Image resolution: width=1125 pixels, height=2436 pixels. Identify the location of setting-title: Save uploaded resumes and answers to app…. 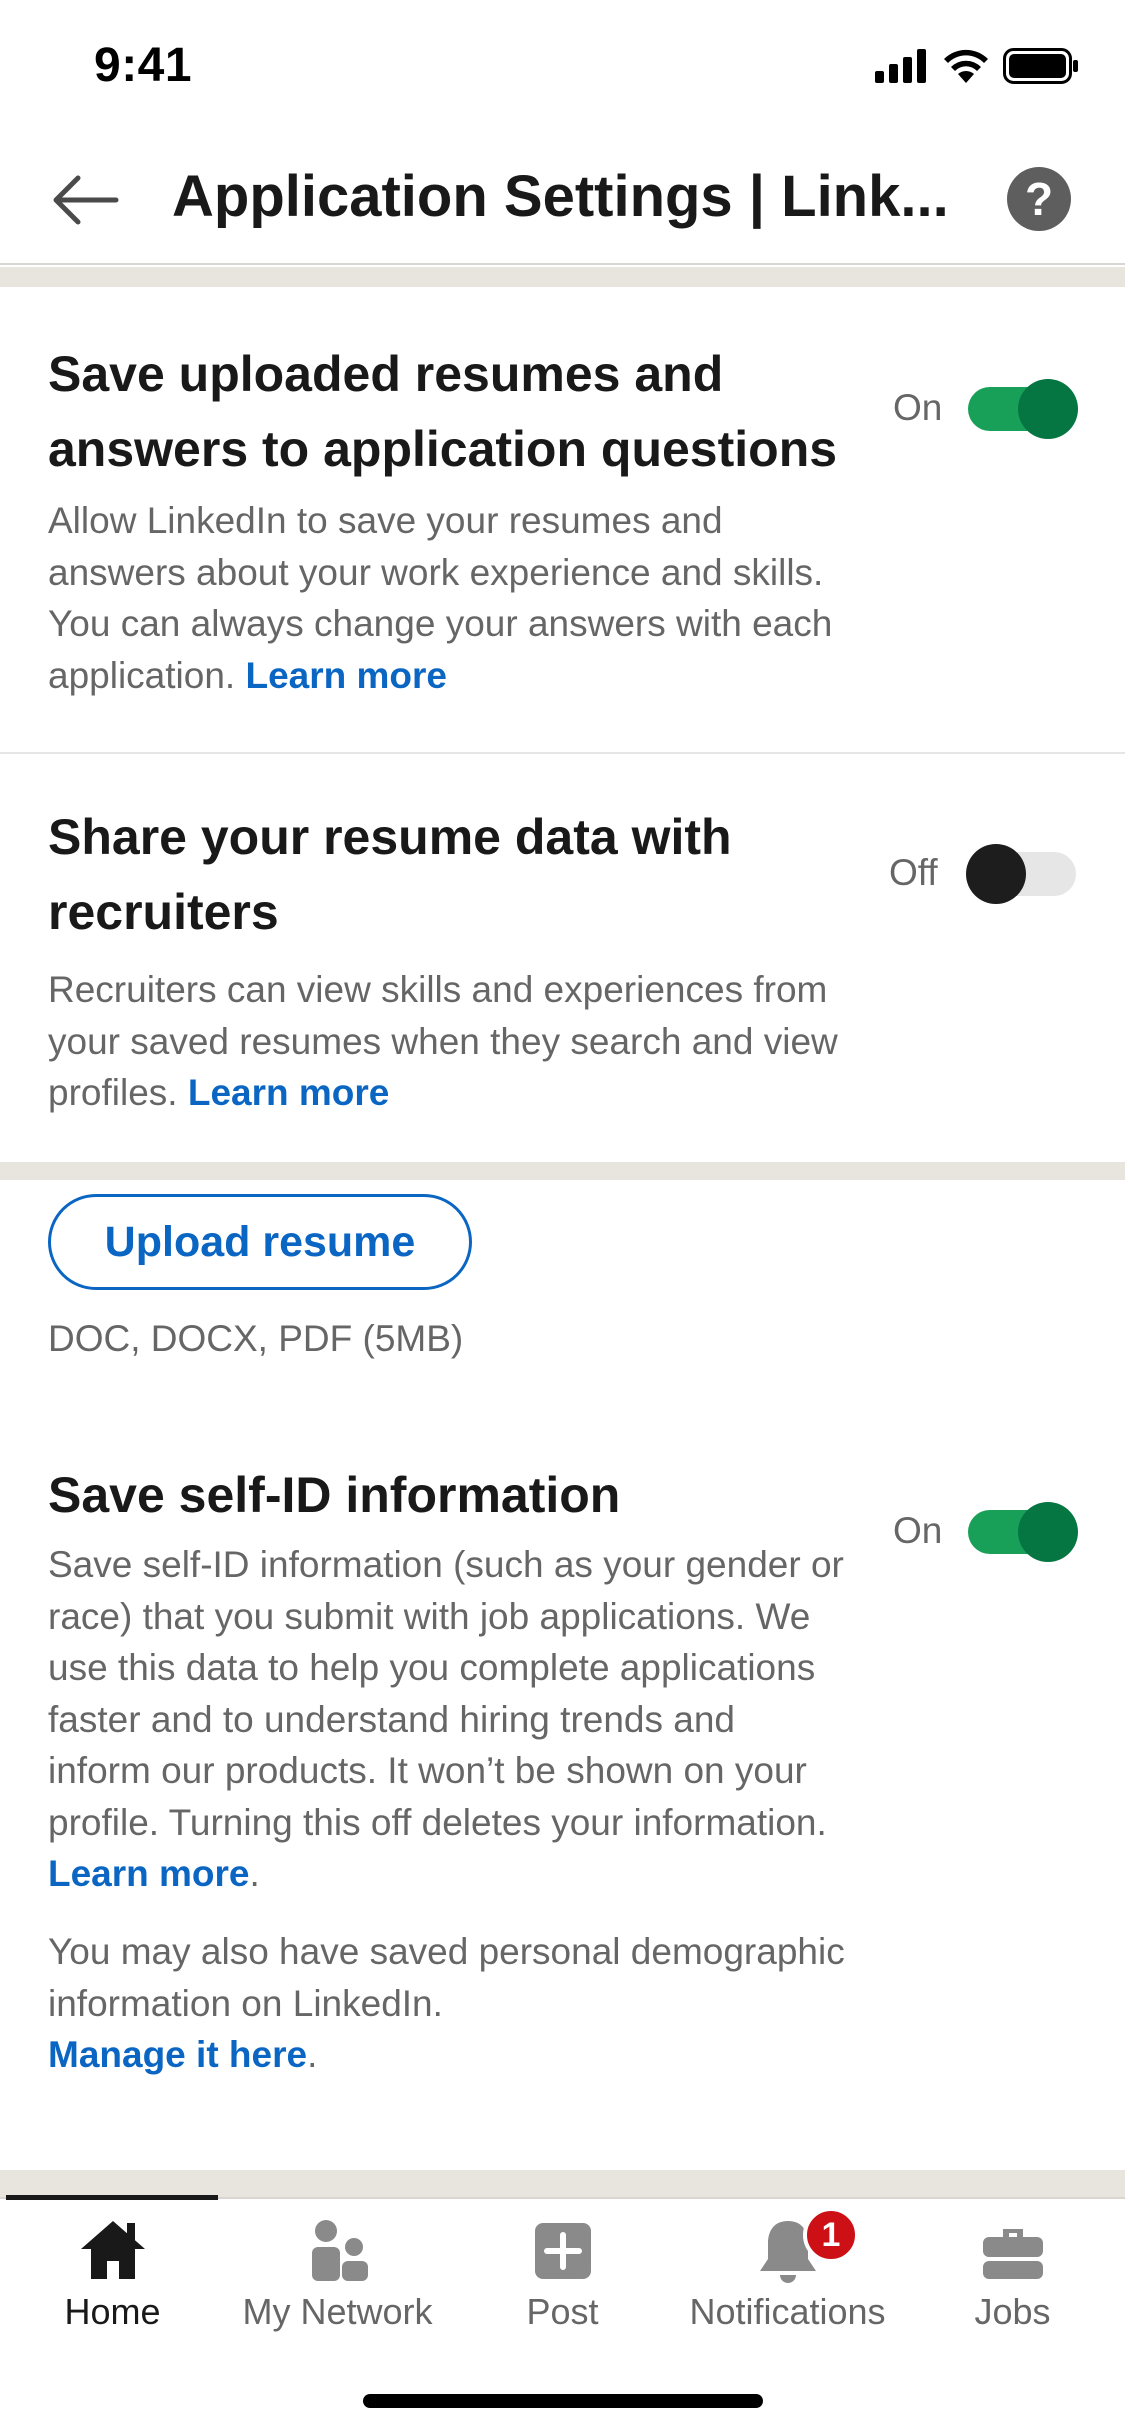
(443, 411).